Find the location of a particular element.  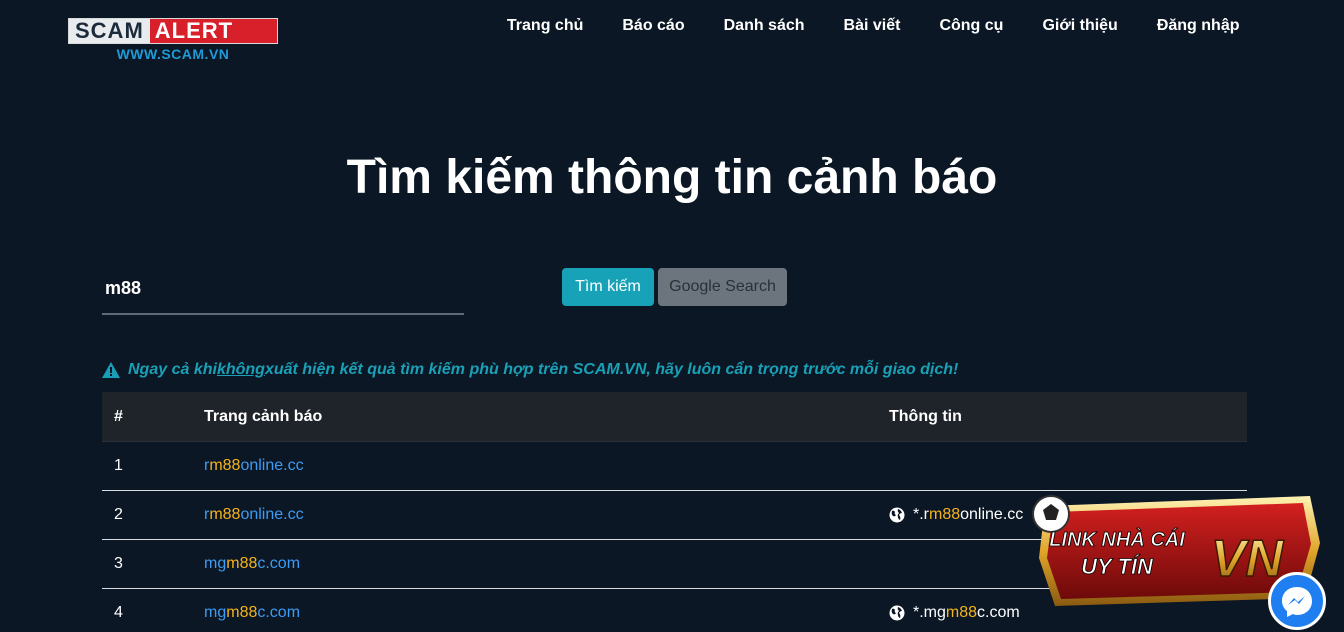

row-number: 1 is located at coordinates (118, 465).